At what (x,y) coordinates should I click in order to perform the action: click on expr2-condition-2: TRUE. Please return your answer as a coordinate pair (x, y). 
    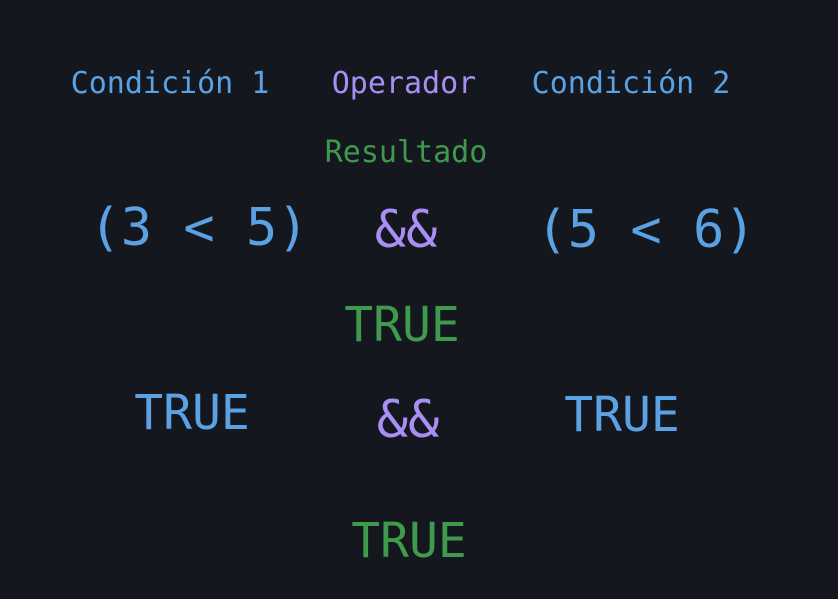
    Looking at the image, I should click on (622, 415).